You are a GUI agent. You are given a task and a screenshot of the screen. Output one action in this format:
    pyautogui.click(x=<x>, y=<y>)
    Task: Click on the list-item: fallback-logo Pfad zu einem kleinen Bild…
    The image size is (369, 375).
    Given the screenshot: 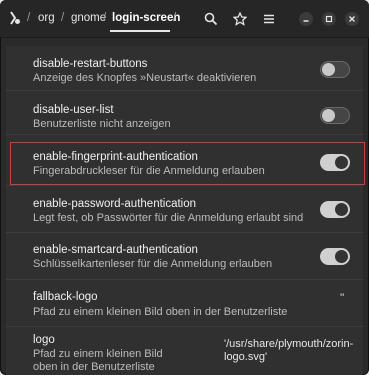 What is the action you would take?
    pyautogui.click(x=184, y=303)
    